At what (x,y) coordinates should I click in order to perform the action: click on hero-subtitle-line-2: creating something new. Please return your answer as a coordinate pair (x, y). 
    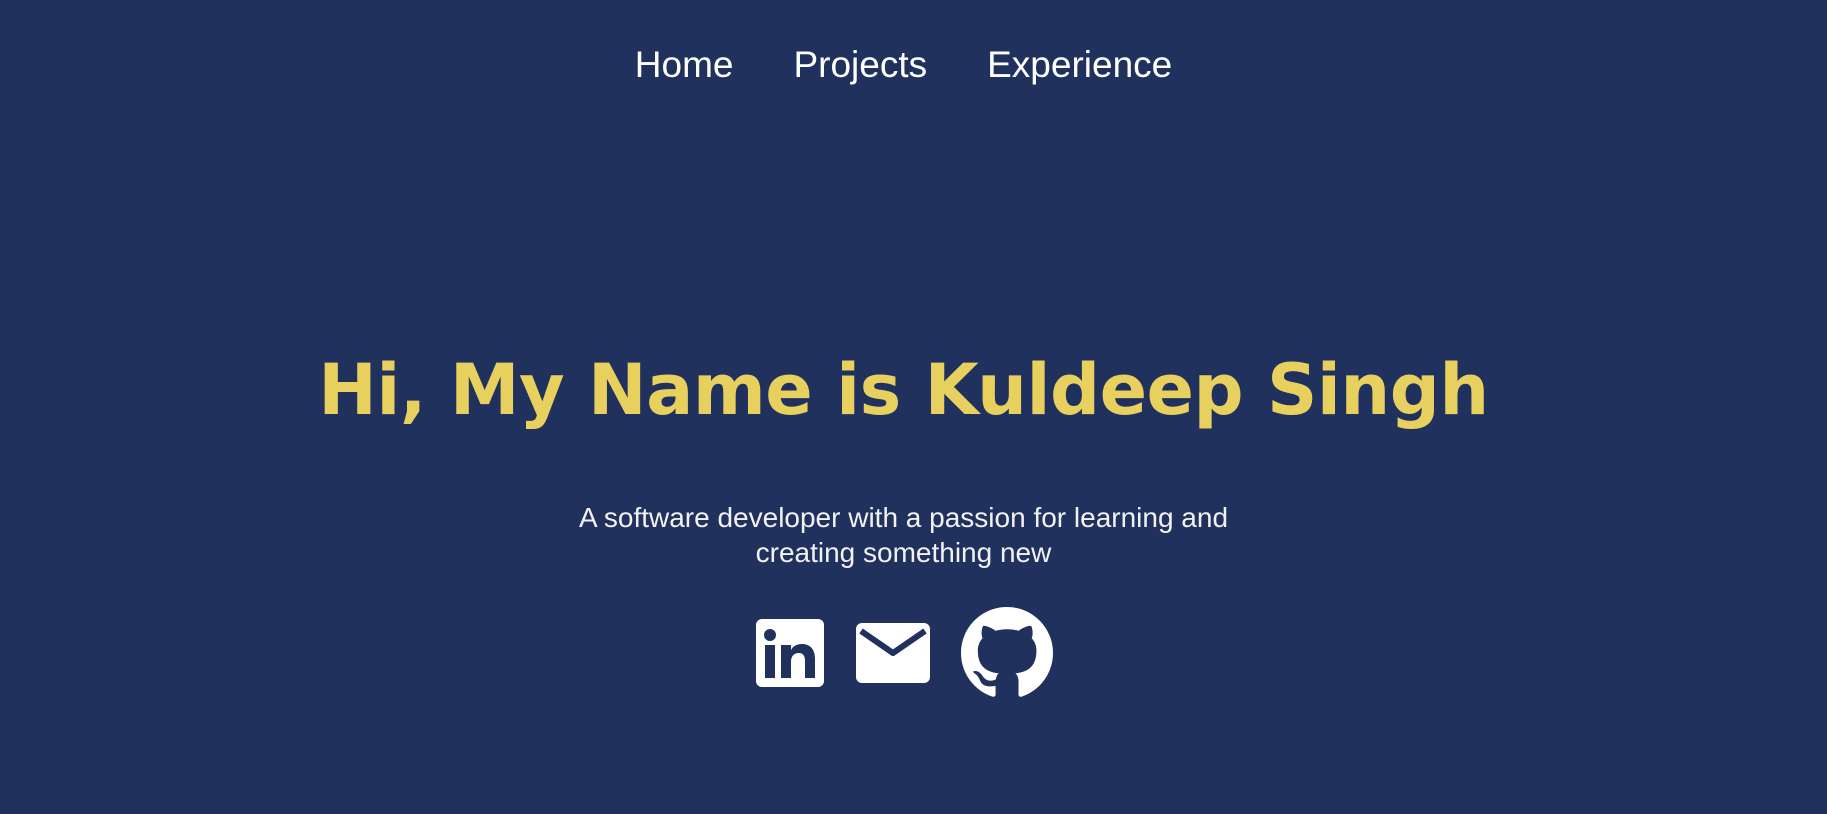
    Looking at the image, I should click on (903, 552).